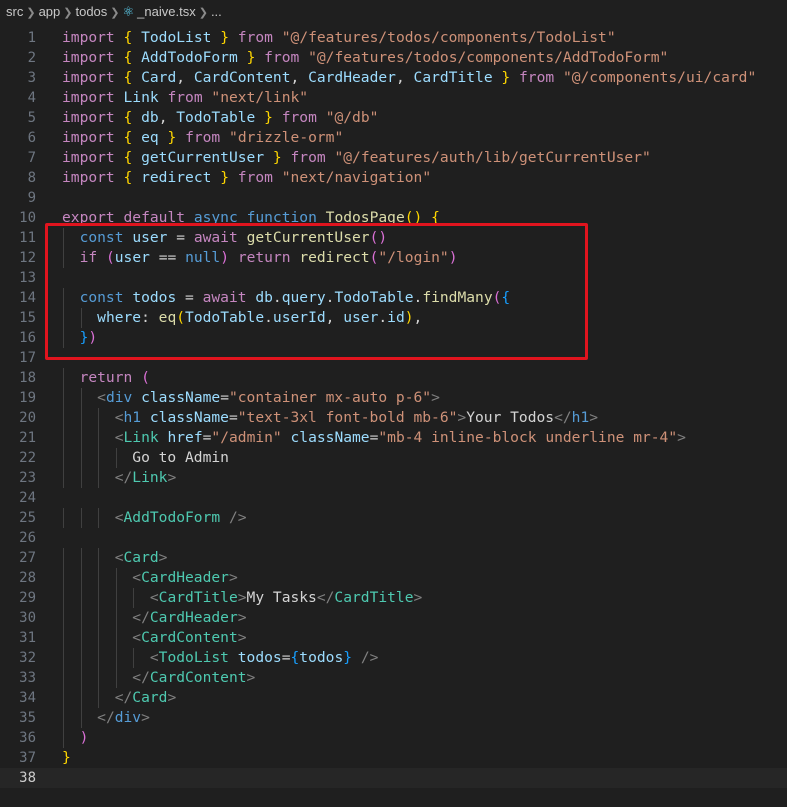 This screenshot has width=787, height=807. I want to click on line-number: 36, so click(27, 738).